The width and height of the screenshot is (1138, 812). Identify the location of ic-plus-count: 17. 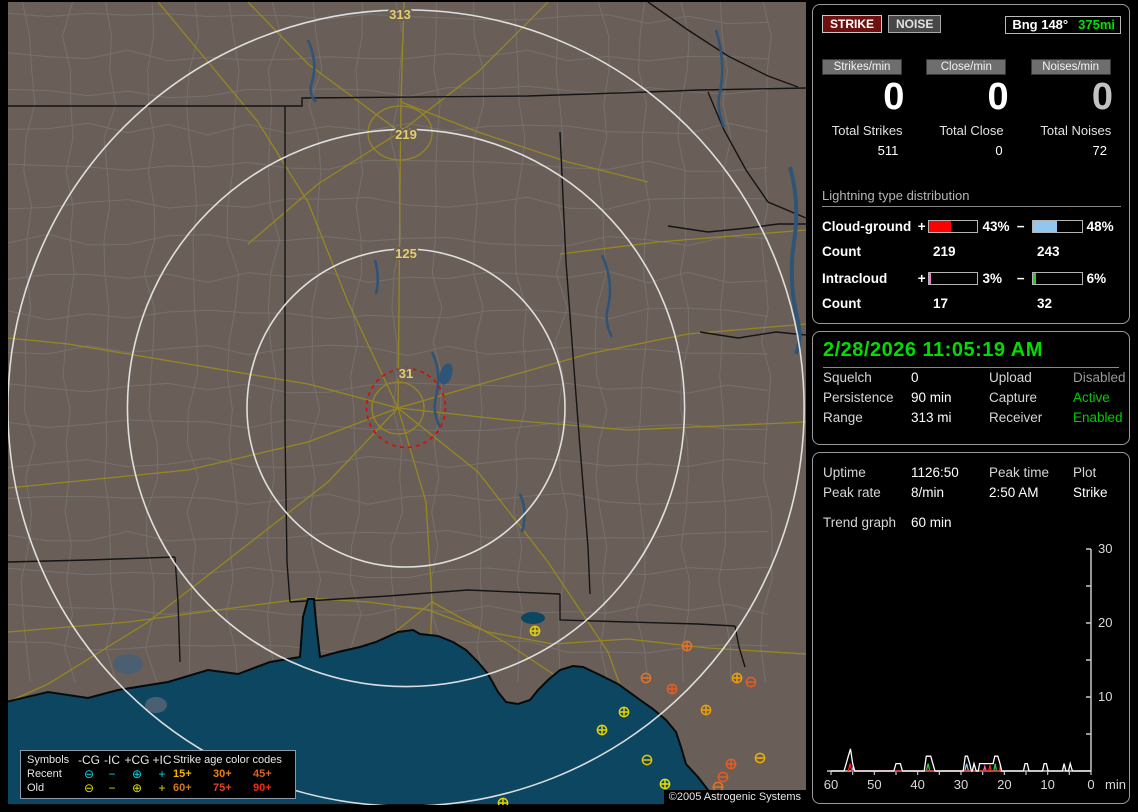
(941, 303).